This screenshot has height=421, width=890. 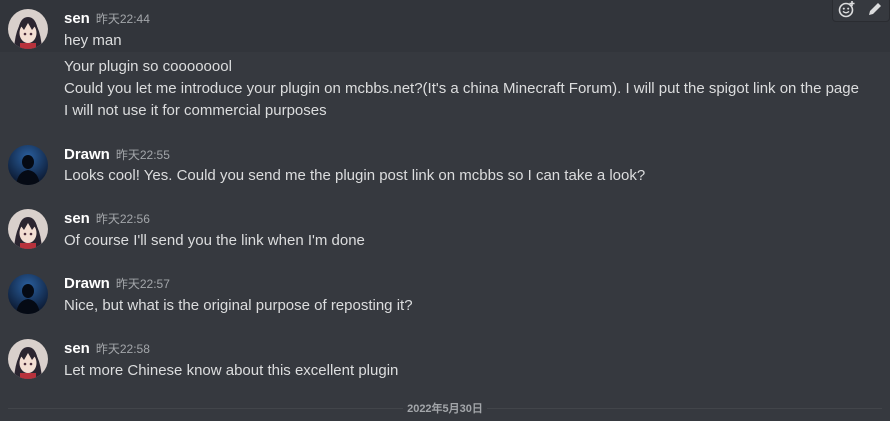 I want to click on timestamp: 昨天22:57, so click(x=142, y=284).